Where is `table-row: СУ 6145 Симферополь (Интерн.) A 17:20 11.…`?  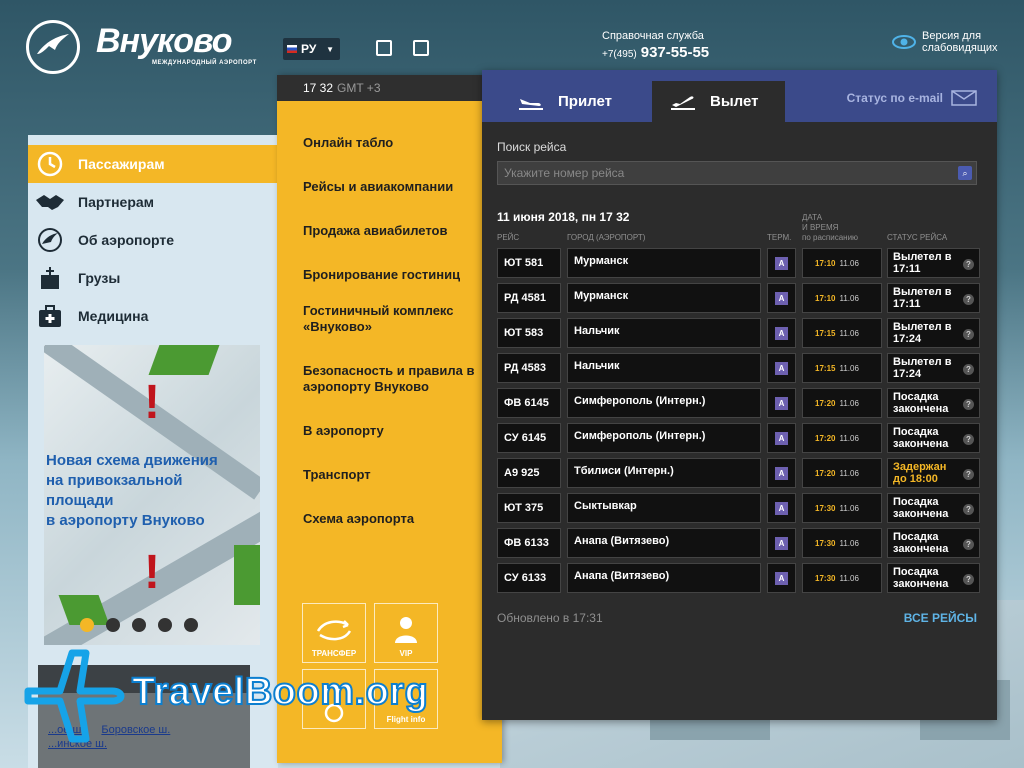 table-row: СУ 6145 Симферополь (Интерн.) A 17:20 11.… is located at coordinates (738, 438).